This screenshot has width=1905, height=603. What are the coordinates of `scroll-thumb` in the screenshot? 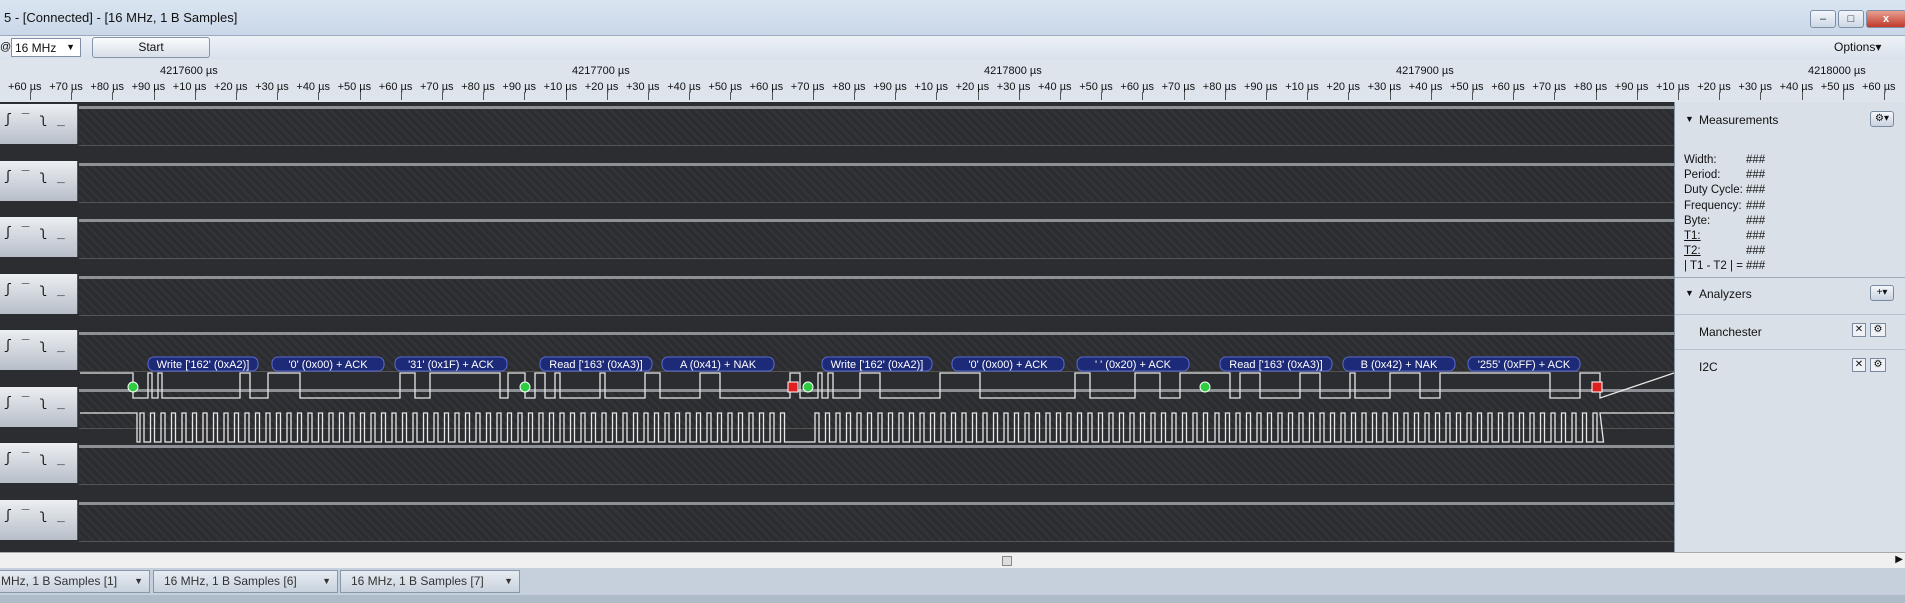 It's located at (1007, 561).